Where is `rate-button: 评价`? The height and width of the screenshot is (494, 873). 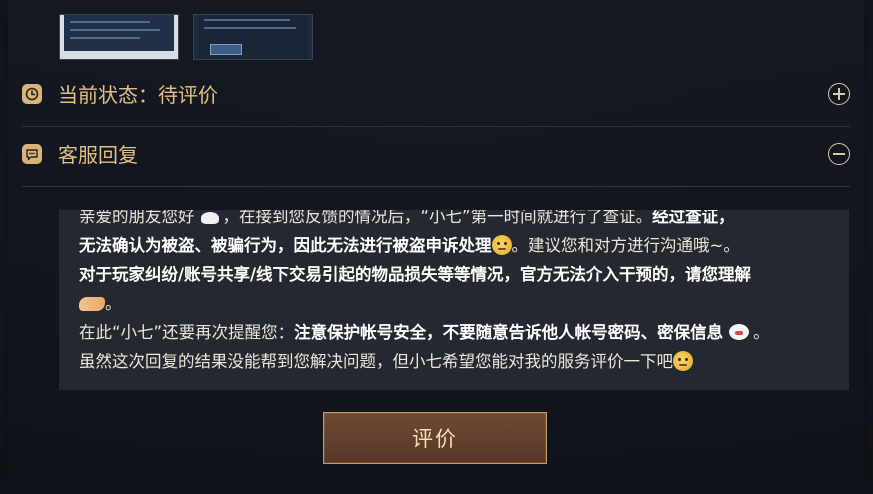 rate-button: 评价 is located at coordinates (435, 438).